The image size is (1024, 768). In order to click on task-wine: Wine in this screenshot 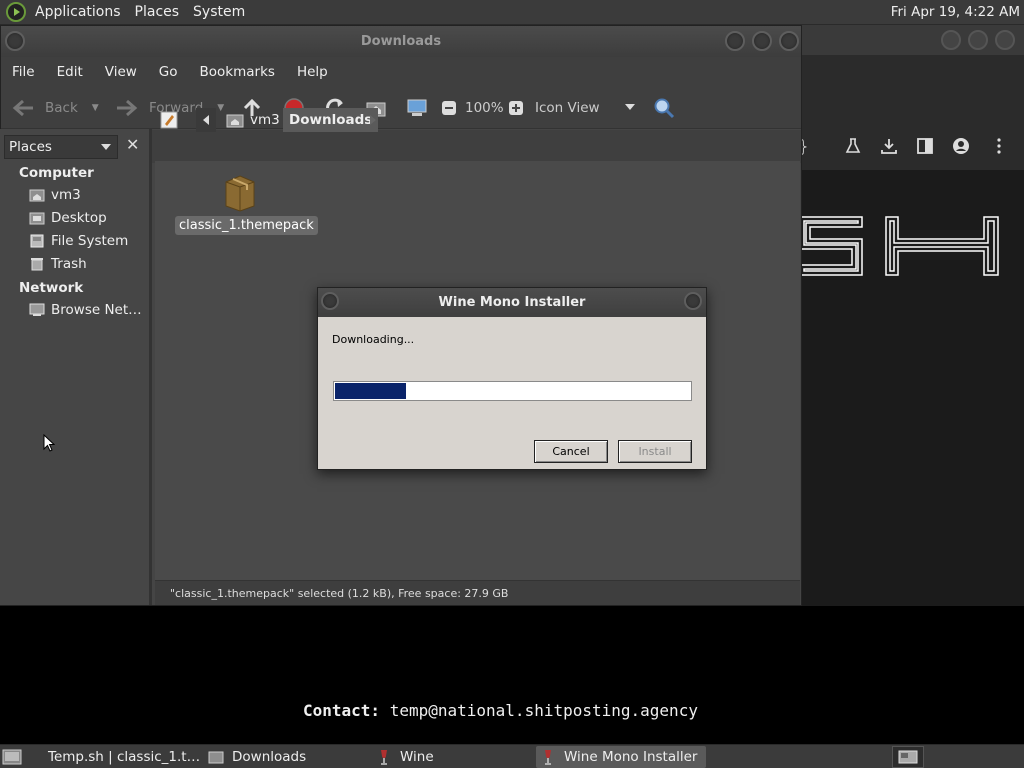, I will do `click(452, 757)`.